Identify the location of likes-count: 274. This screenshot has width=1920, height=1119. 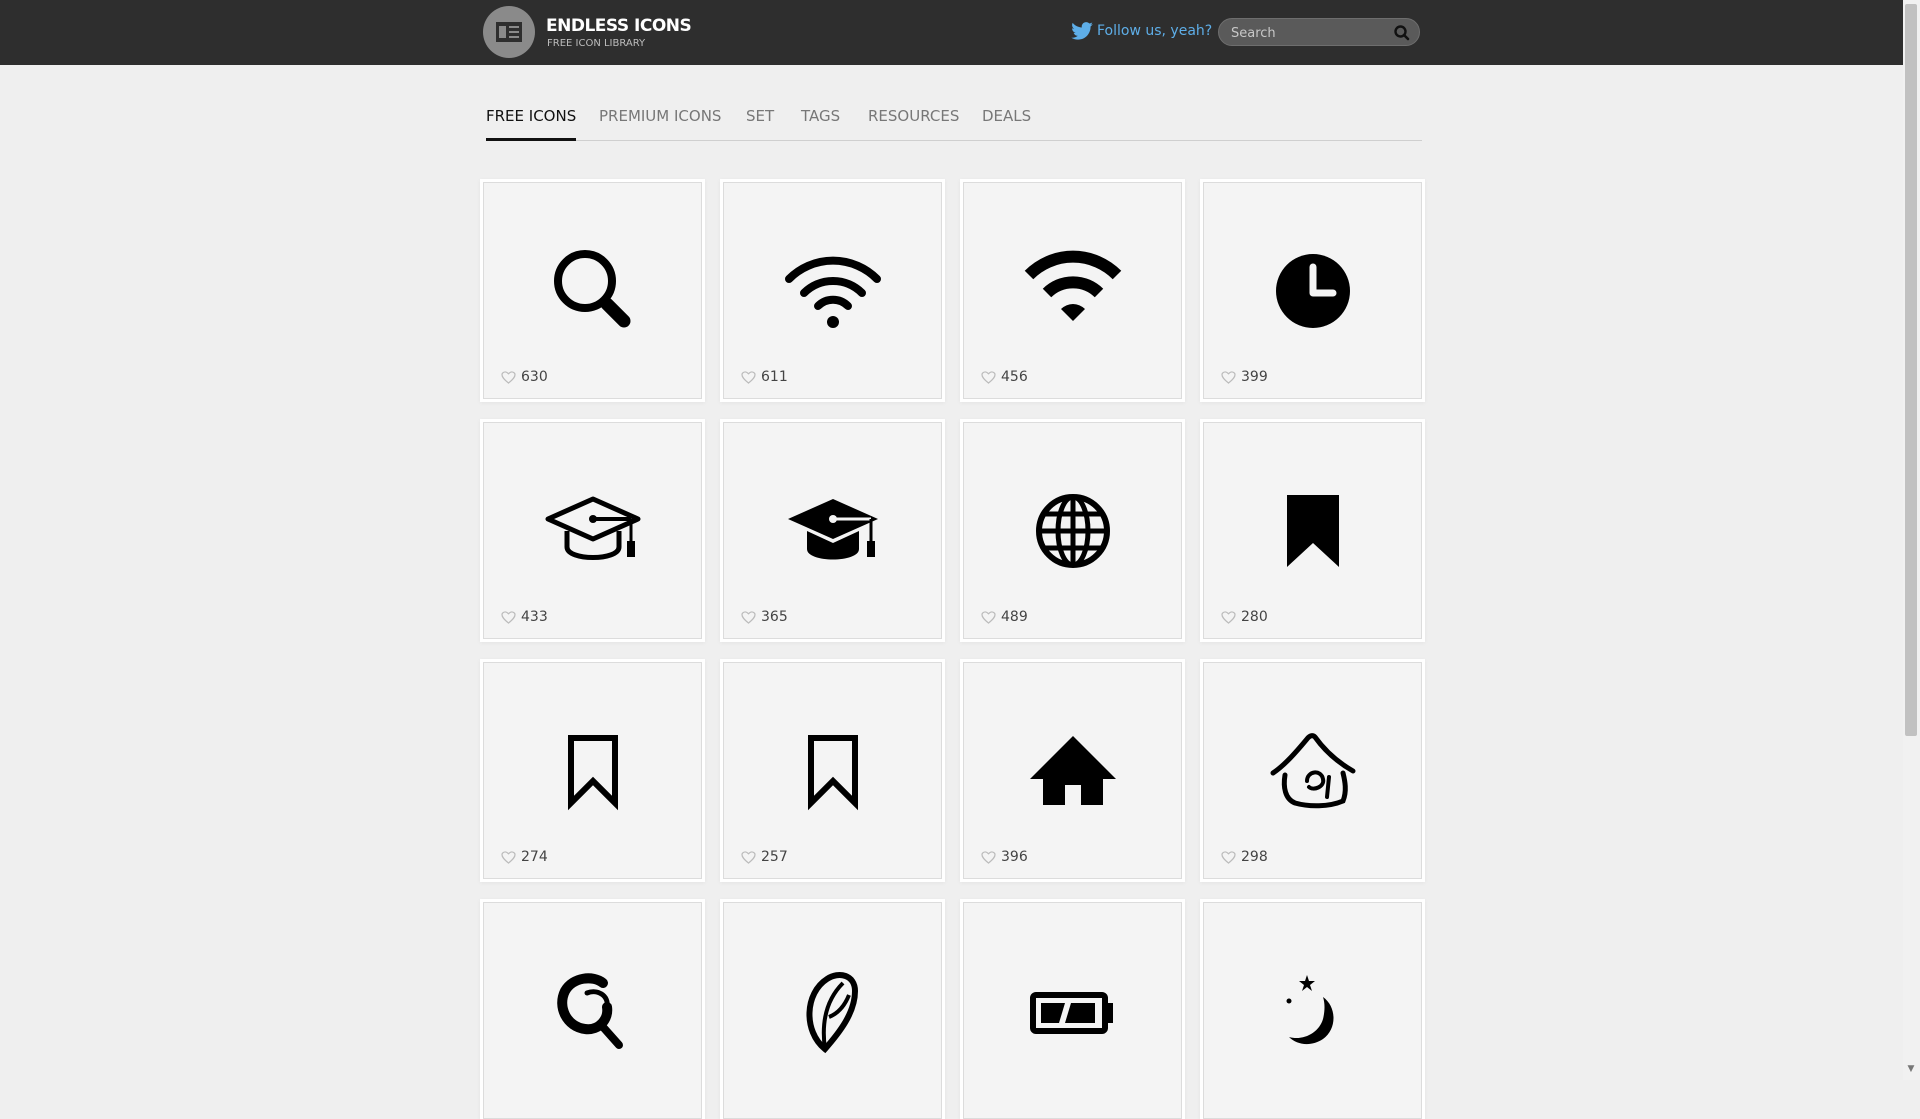
(524, 857).